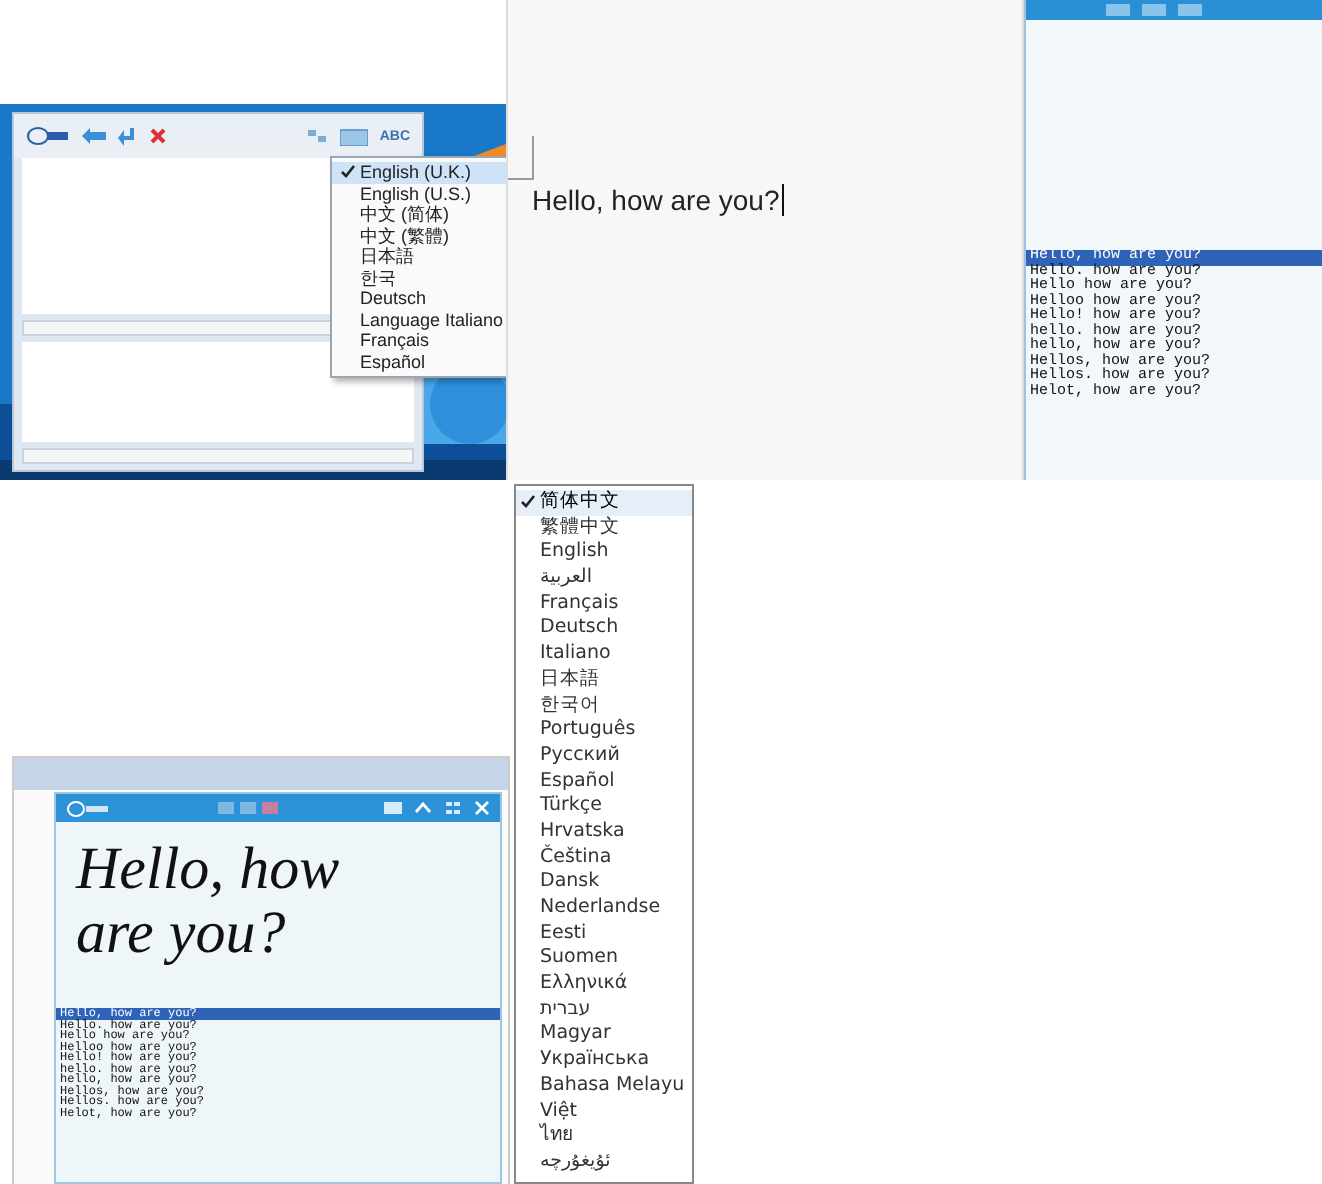 The width and height of the screenshot is (1322, 1184). I want to click on language-option: Nederlandse, so click(604, 909).